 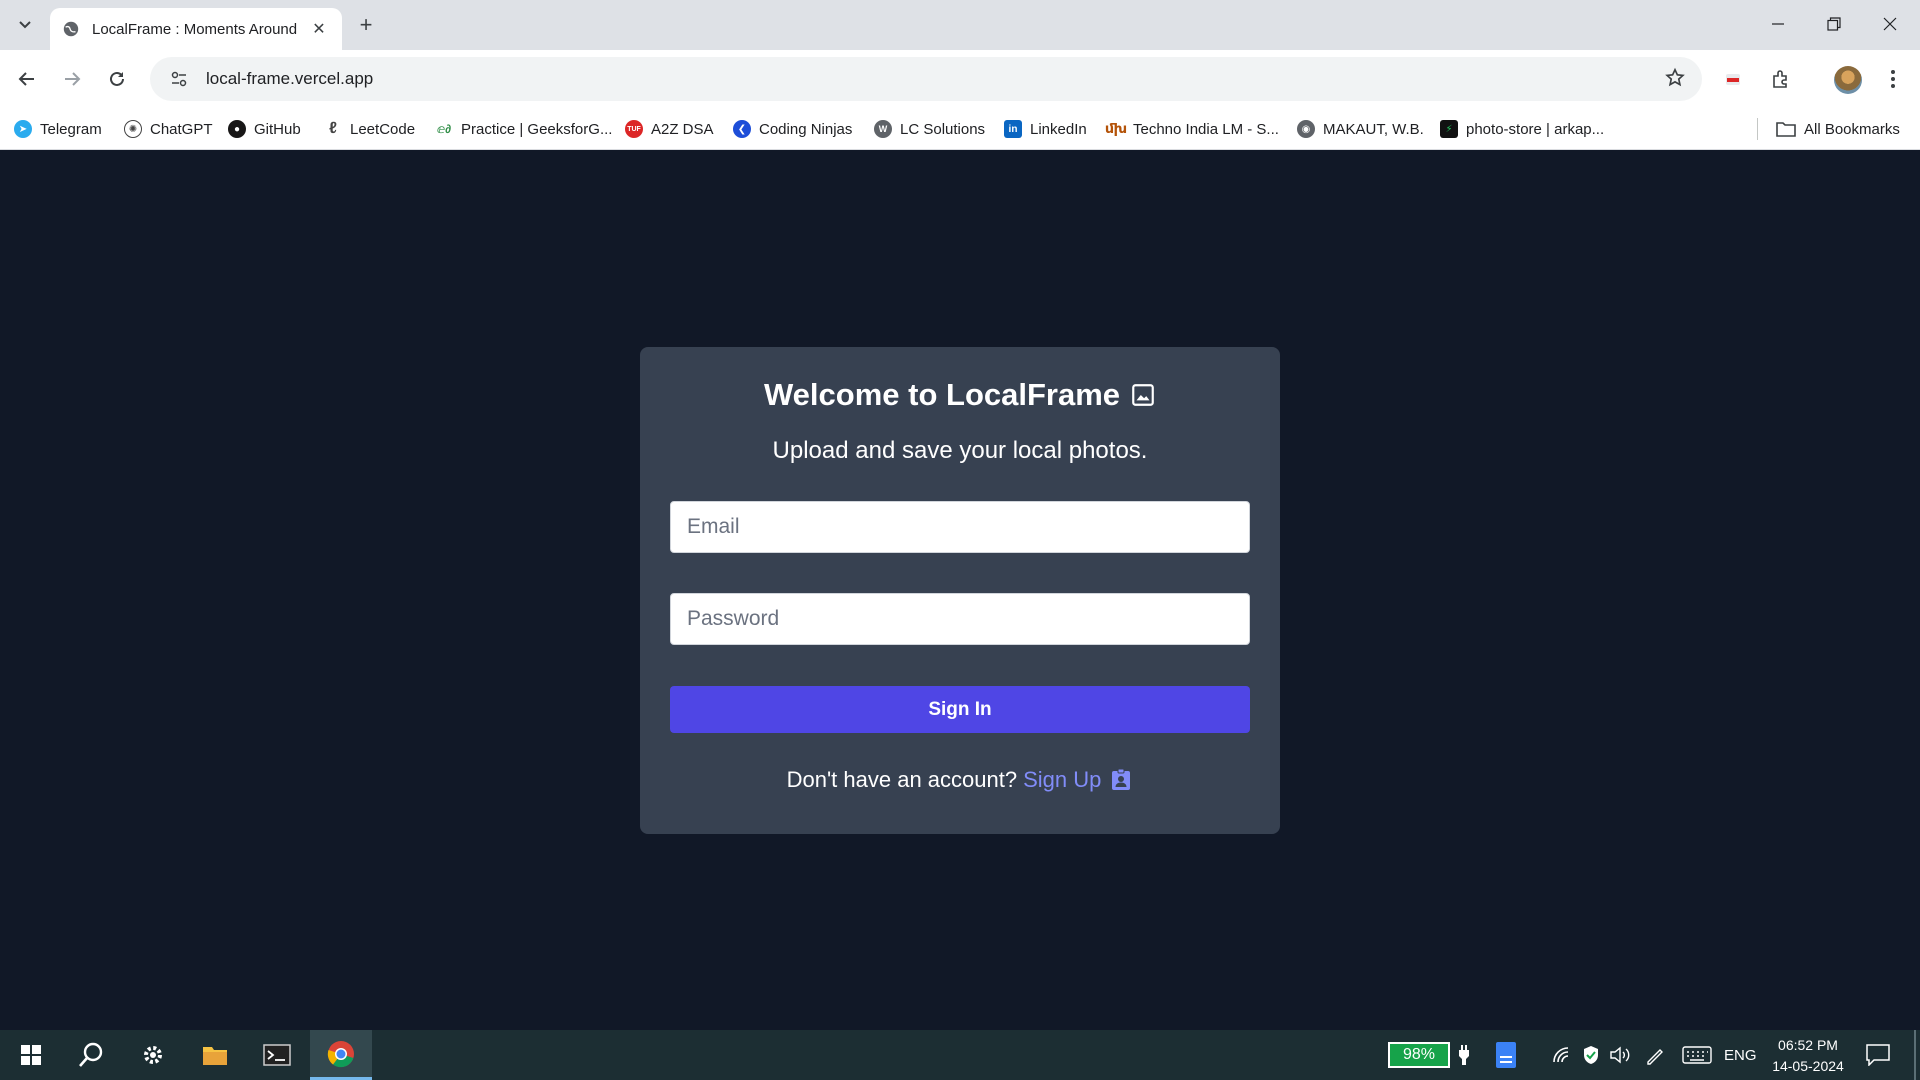 What do you see at coordinates (333, 128) in the screenshot?
I see `leetcode-icon: ℓ` at bounding box center [333, 128].